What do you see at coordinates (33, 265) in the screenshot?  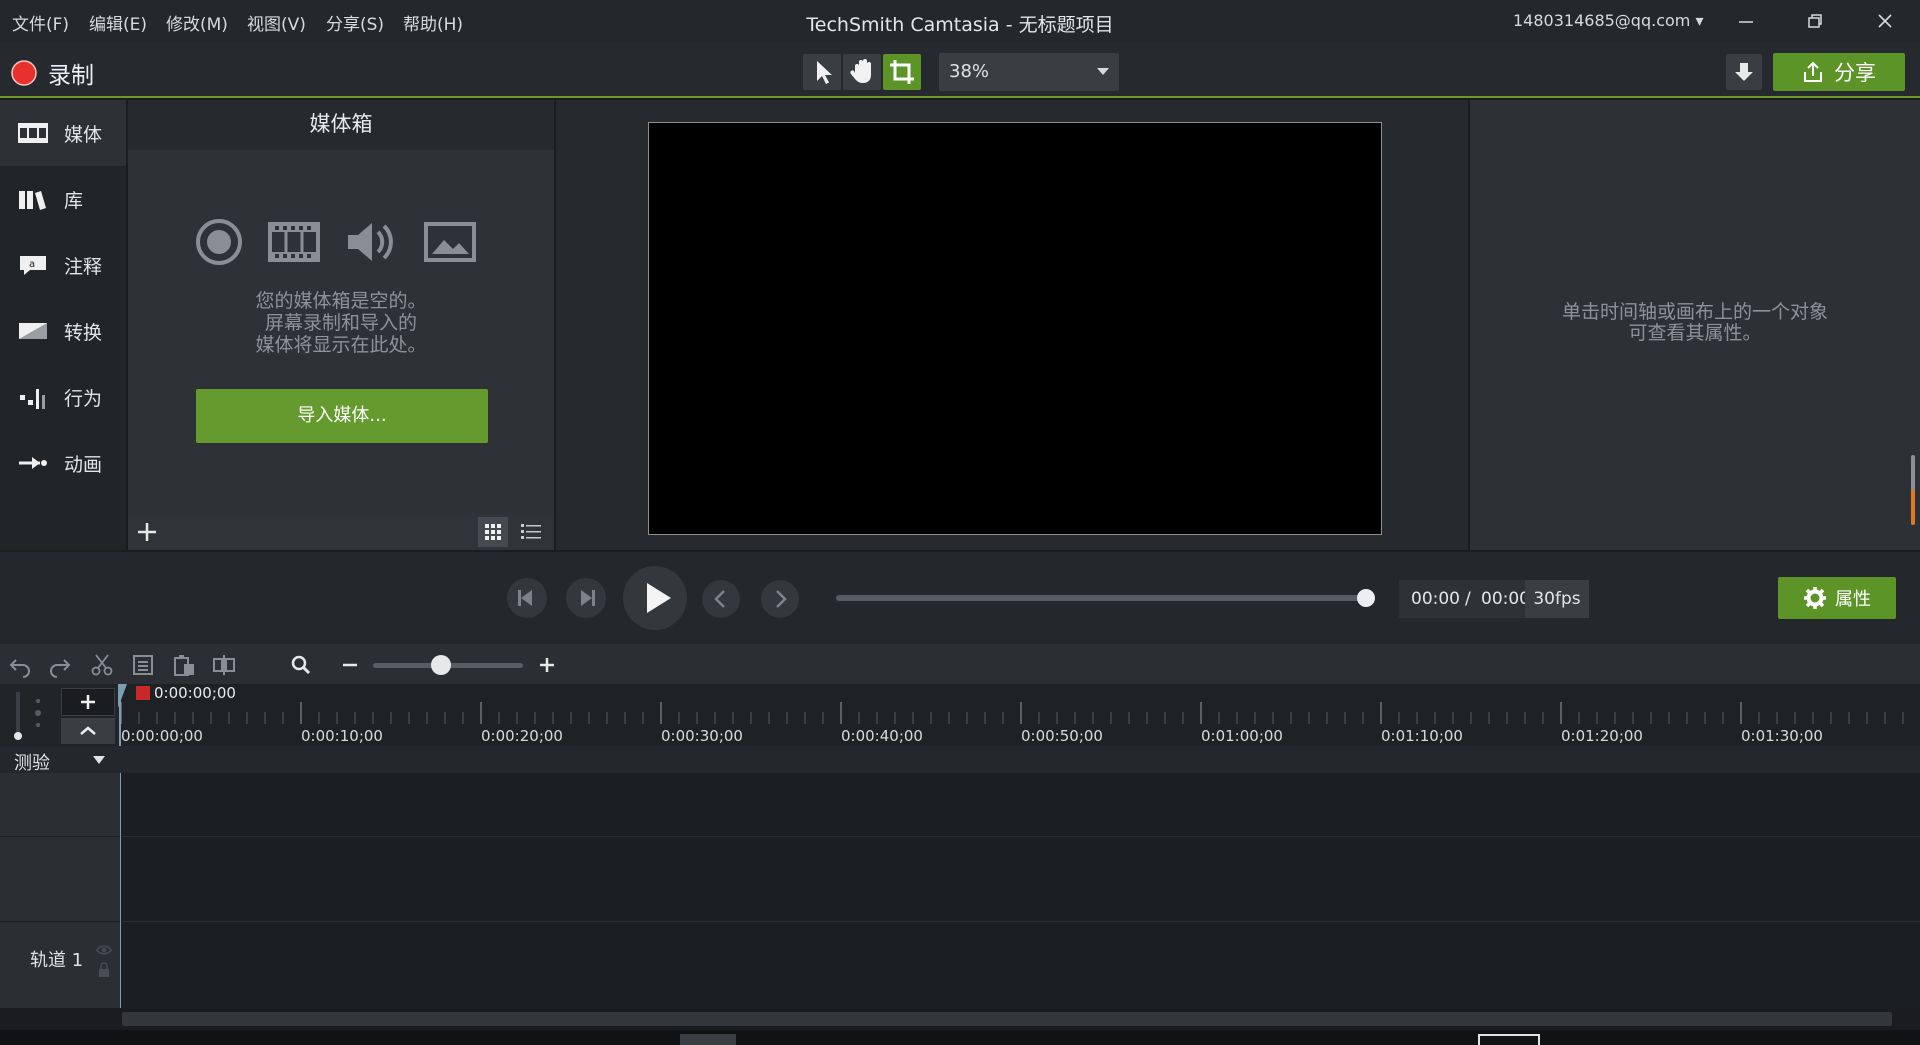 I see `annotation-icon: a` at bounding box center [33, 265].